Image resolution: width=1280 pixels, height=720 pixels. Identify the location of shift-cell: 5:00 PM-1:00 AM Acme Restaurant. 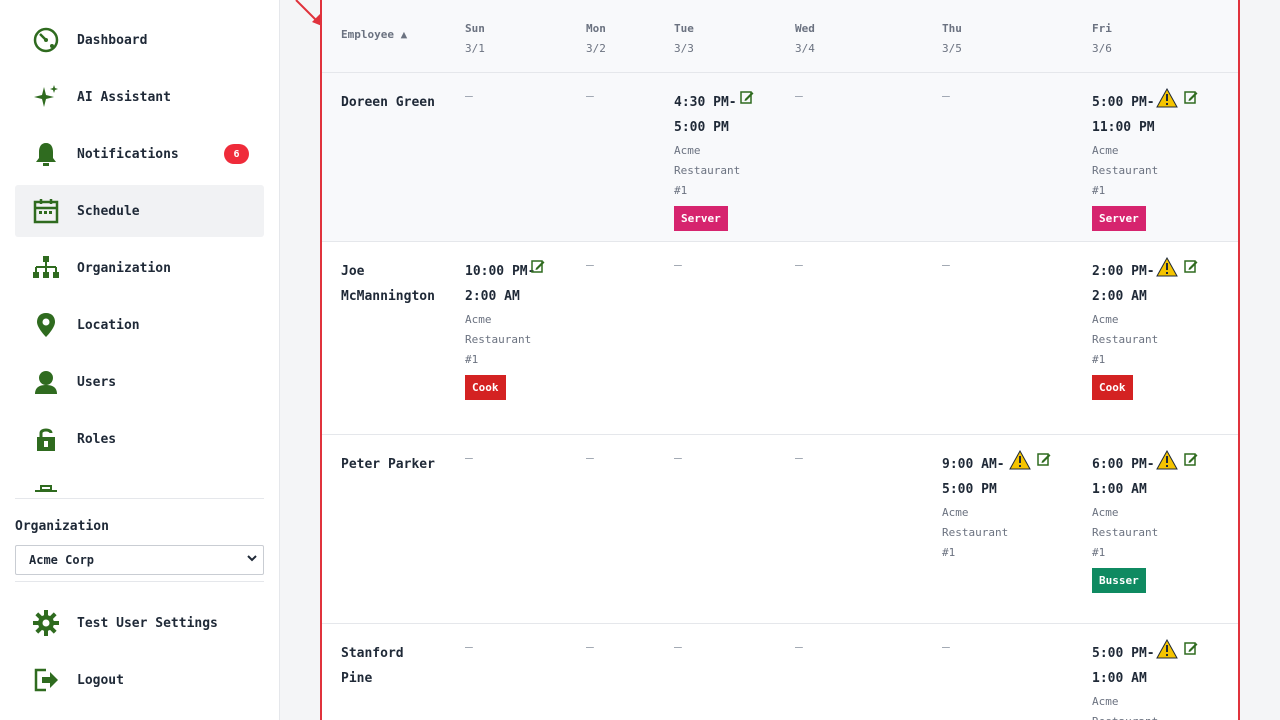
(1147, 679).